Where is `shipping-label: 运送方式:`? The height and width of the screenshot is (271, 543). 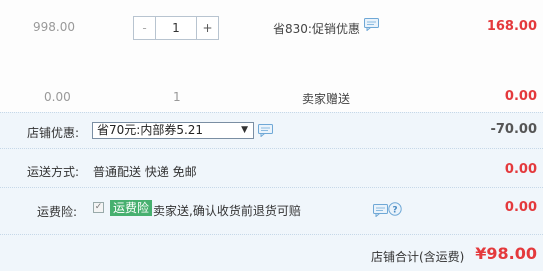
shipping-label: 运送方式: is located at coordinates (53, 172).